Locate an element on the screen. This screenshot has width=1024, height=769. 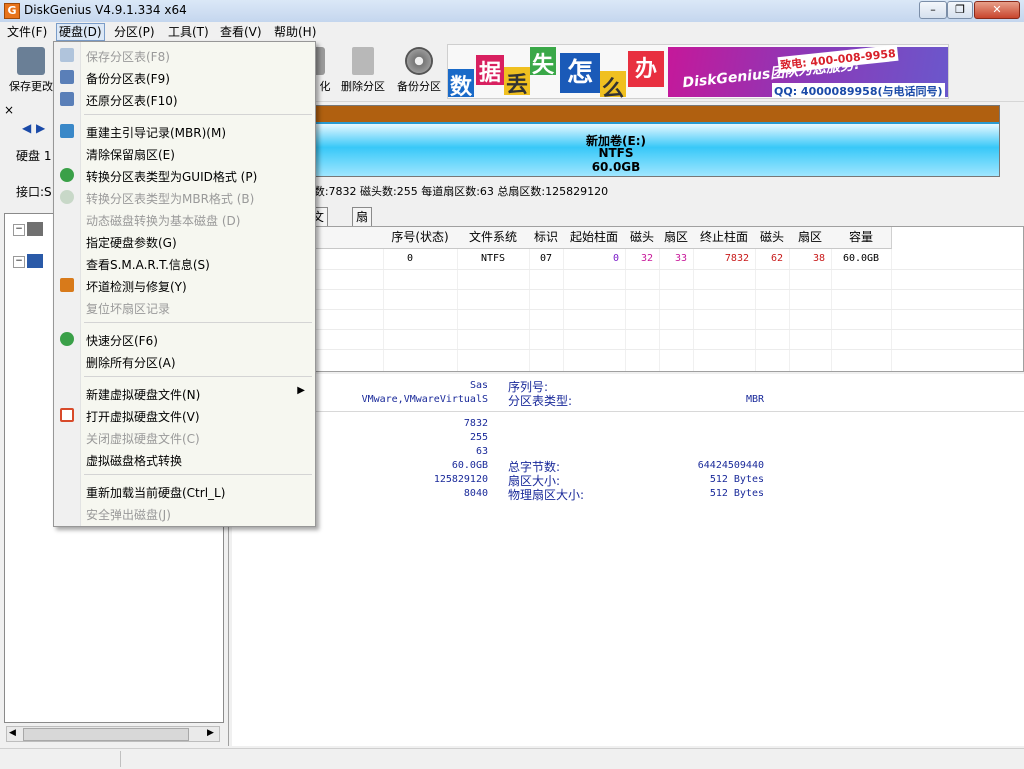
cell-id: 07 is located at coordinates (546, 258).